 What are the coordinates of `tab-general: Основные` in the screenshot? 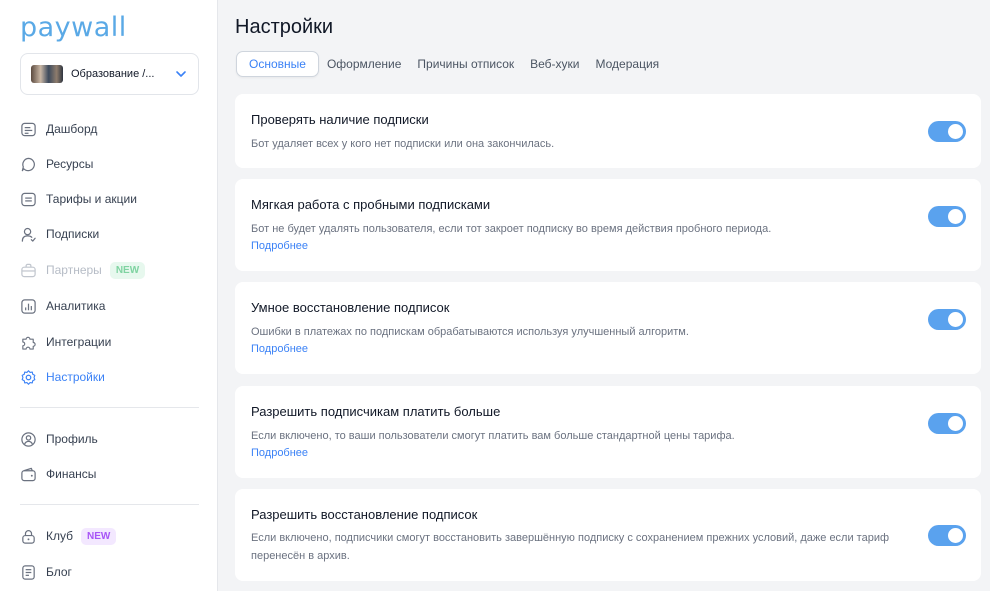 It's located at (277, 64).